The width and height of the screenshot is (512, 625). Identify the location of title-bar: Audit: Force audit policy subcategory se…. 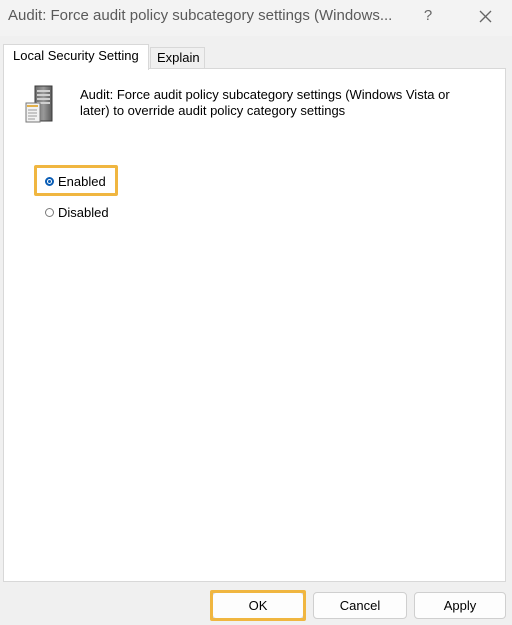
(256, 18).